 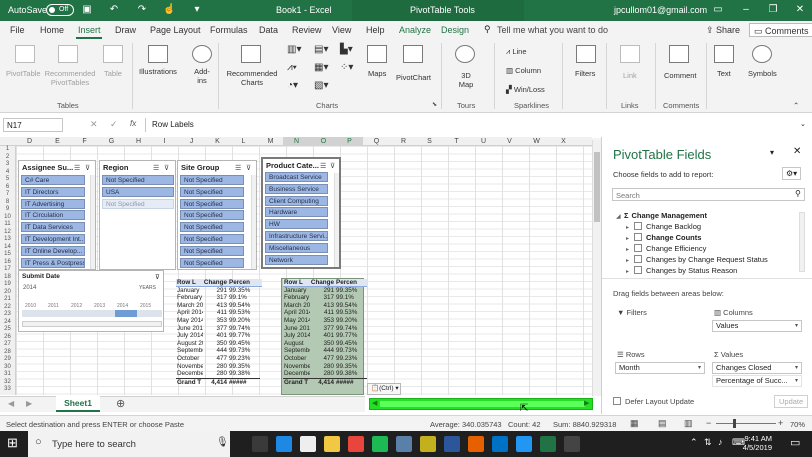 What do you see at coordinates (7, 270) in the screenshot?
I see `row-header: 17` at bounding box center [7, 270].